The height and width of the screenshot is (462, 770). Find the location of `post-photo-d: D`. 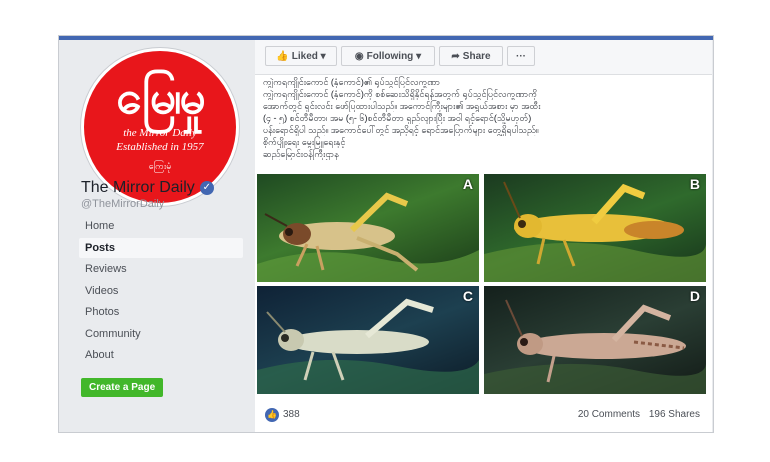

post-photo-d: D is located at coordinates (595, 340).